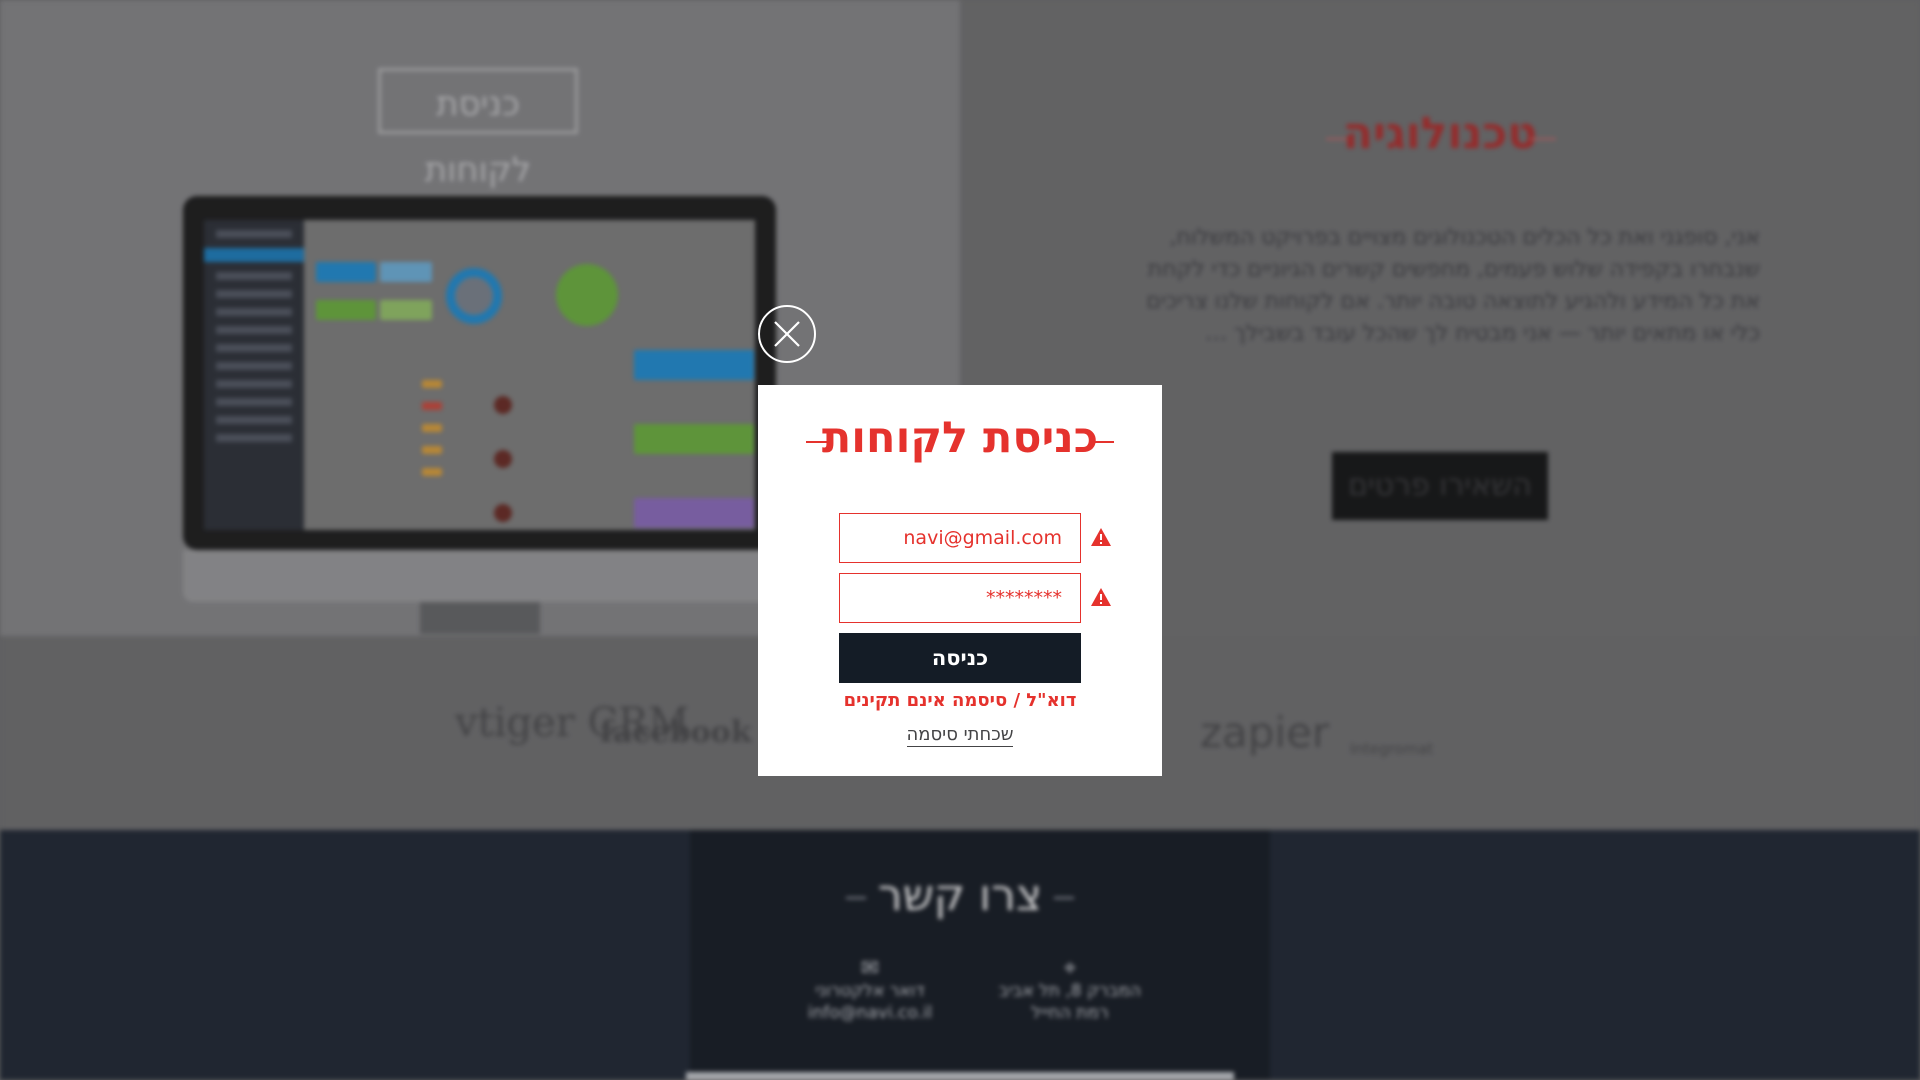 The height and width of the screenshot is (1080, 1920). I want to click on title-line-right, so click(1103, 442).